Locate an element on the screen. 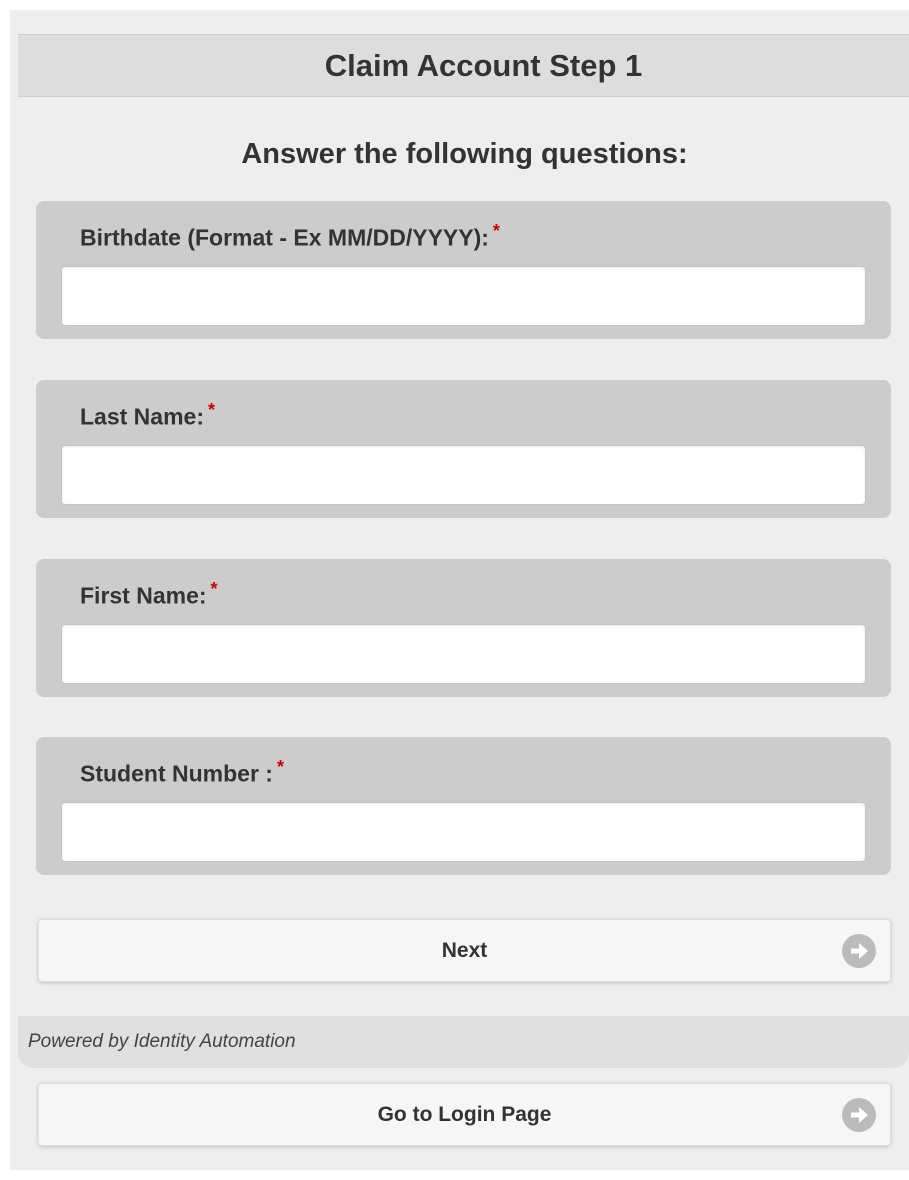 The height and width of the screenshot is (1180, 909). birthdate-field-group: Birthdate (Format - Ex MM/DD/YYYY): * is located at coordinates (463, 270).